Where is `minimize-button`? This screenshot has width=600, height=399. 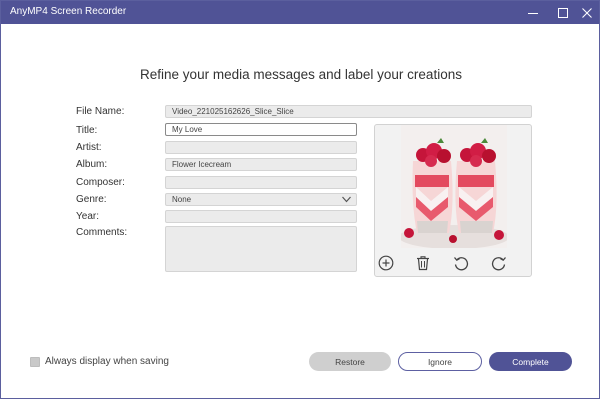
minimize-button is located at coordinates (533, 12).